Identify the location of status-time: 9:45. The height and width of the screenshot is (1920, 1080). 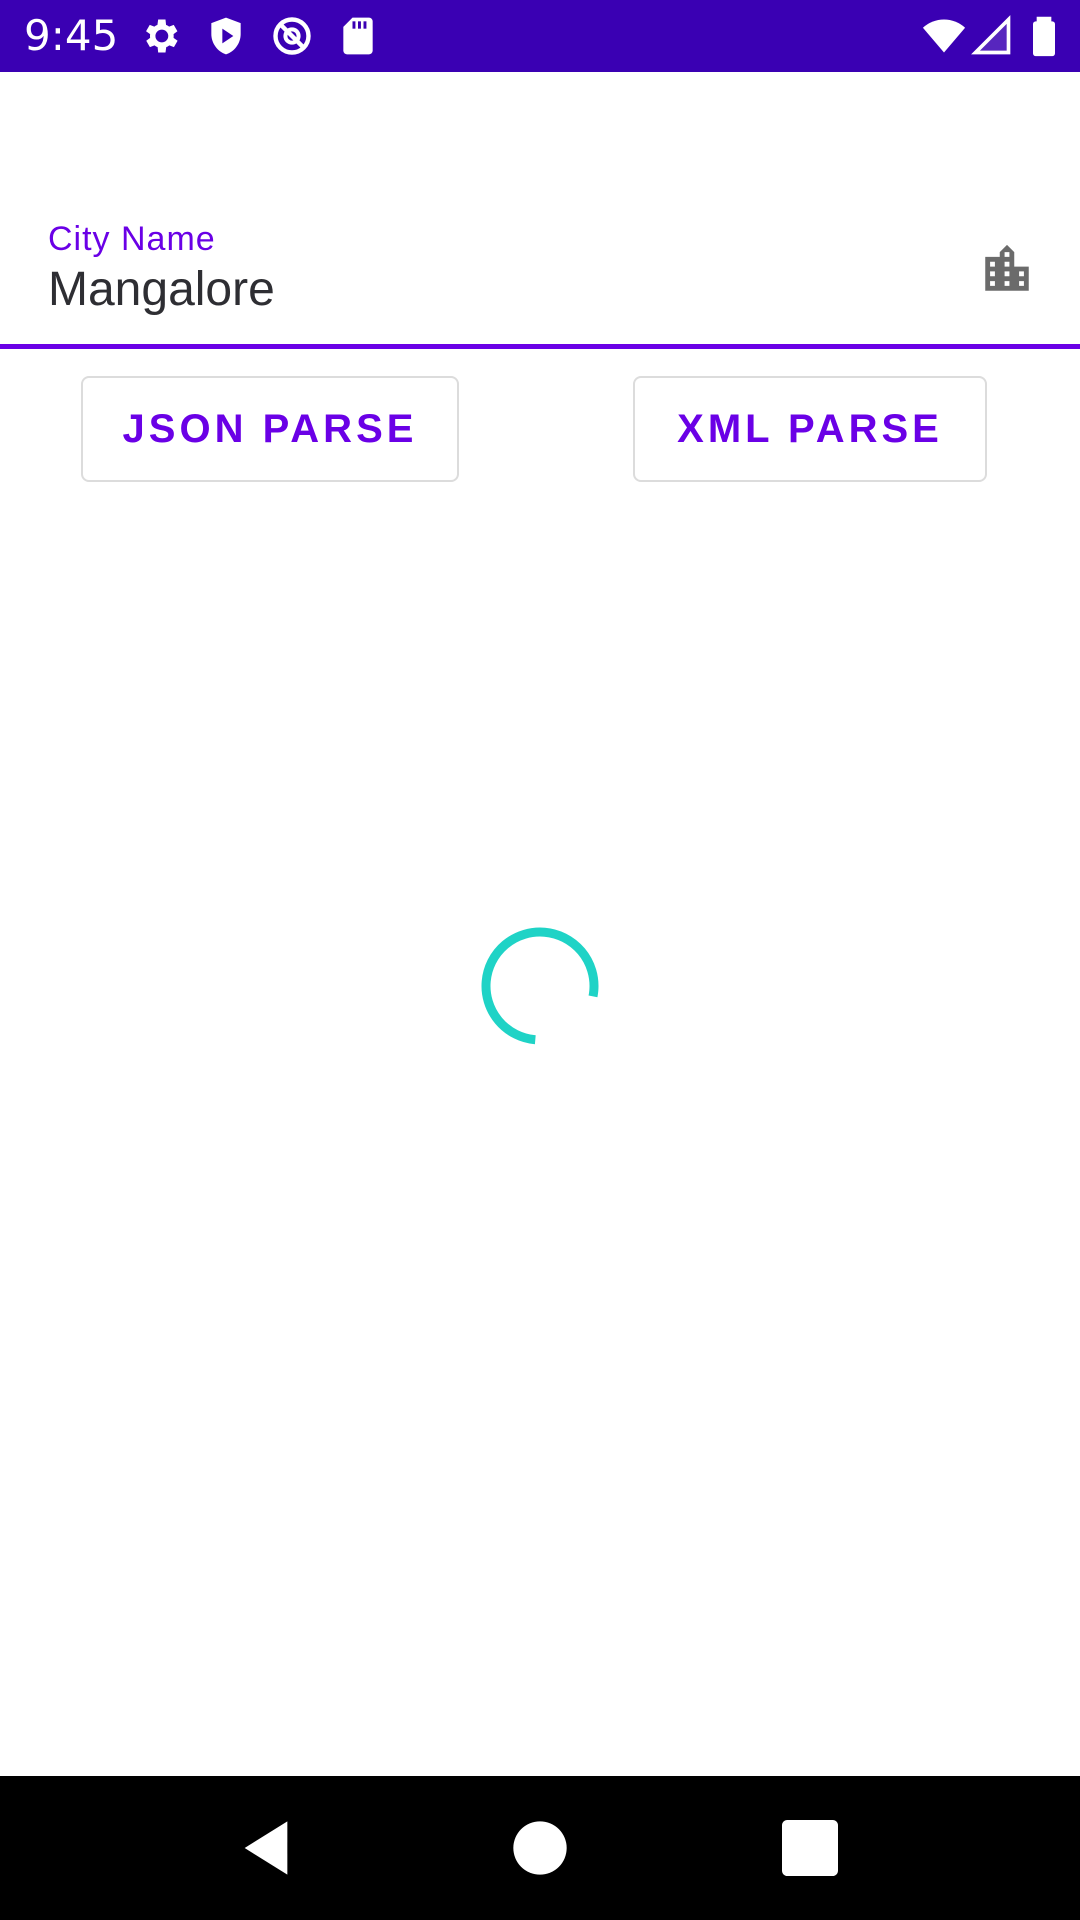
(71, 35).